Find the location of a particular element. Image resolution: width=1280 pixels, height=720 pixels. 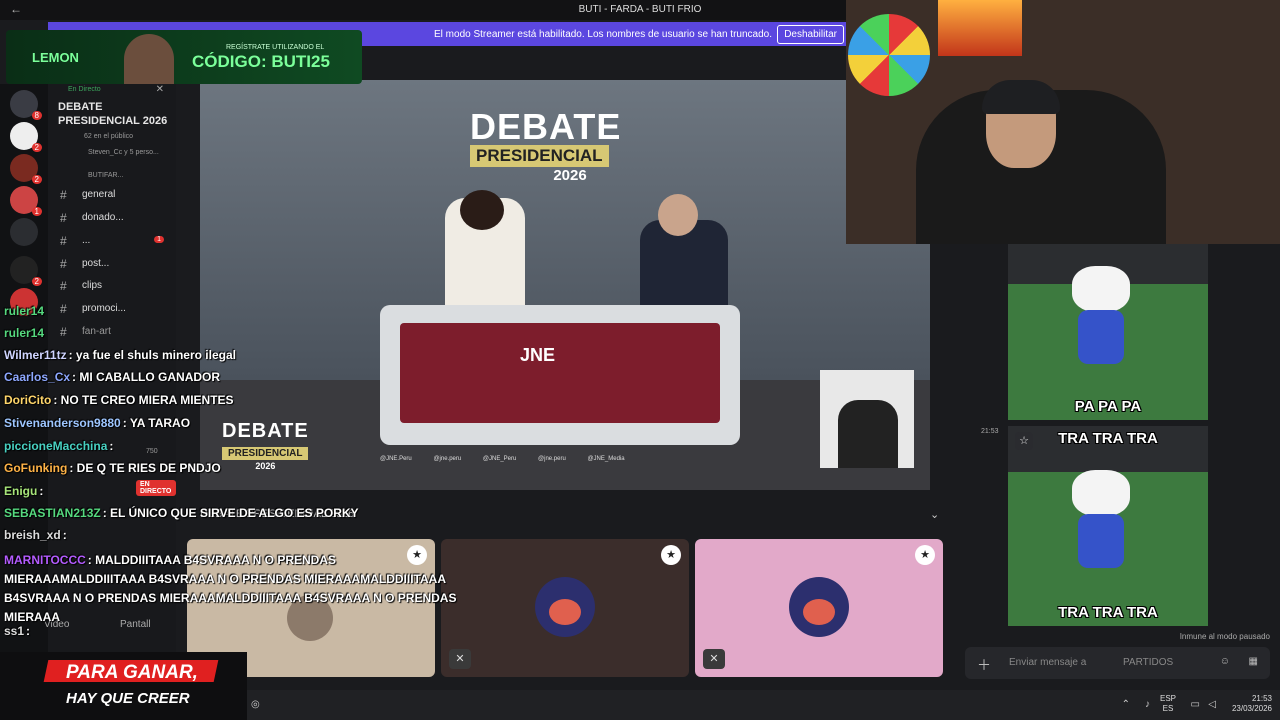

promo-line-1: PARA GANAR, is located at coordinates (132, 672).